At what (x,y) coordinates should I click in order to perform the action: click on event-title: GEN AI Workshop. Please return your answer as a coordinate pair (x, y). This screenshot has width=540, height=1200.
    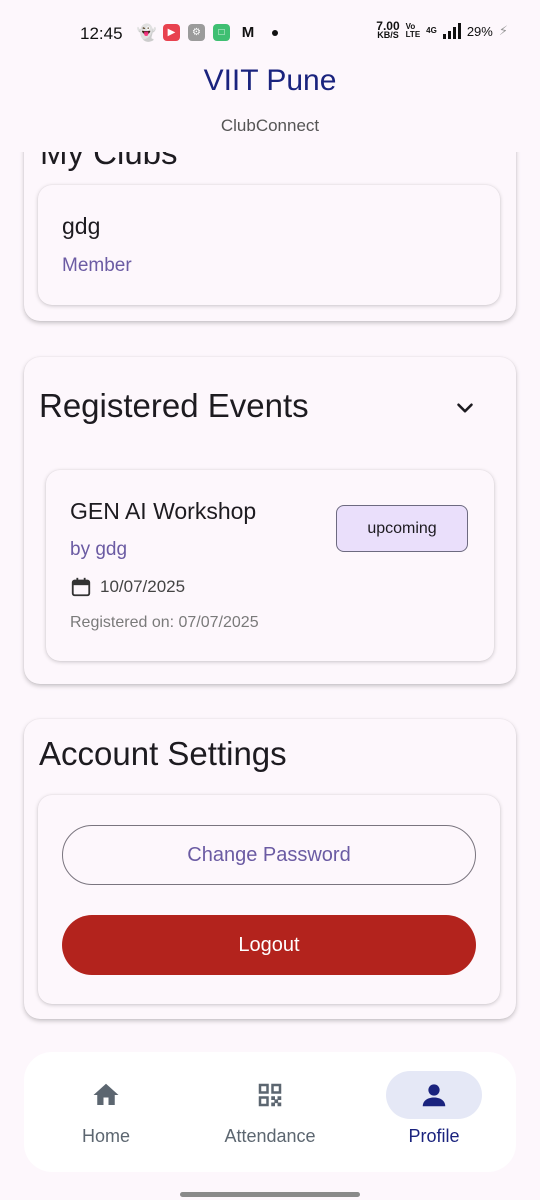
    Looking at the image, I should click on (163, 511).